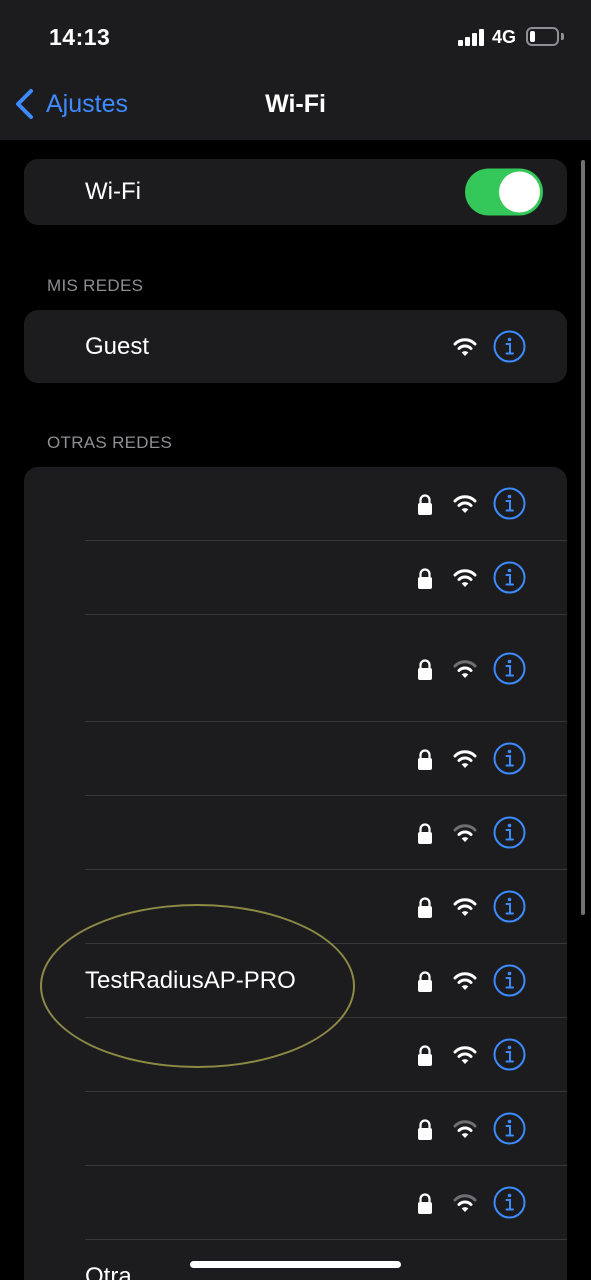 The image size is (591, 1280). Describe the element at coordinates (295, 1264) in the screenshot. I see `home-indicator` at that location.